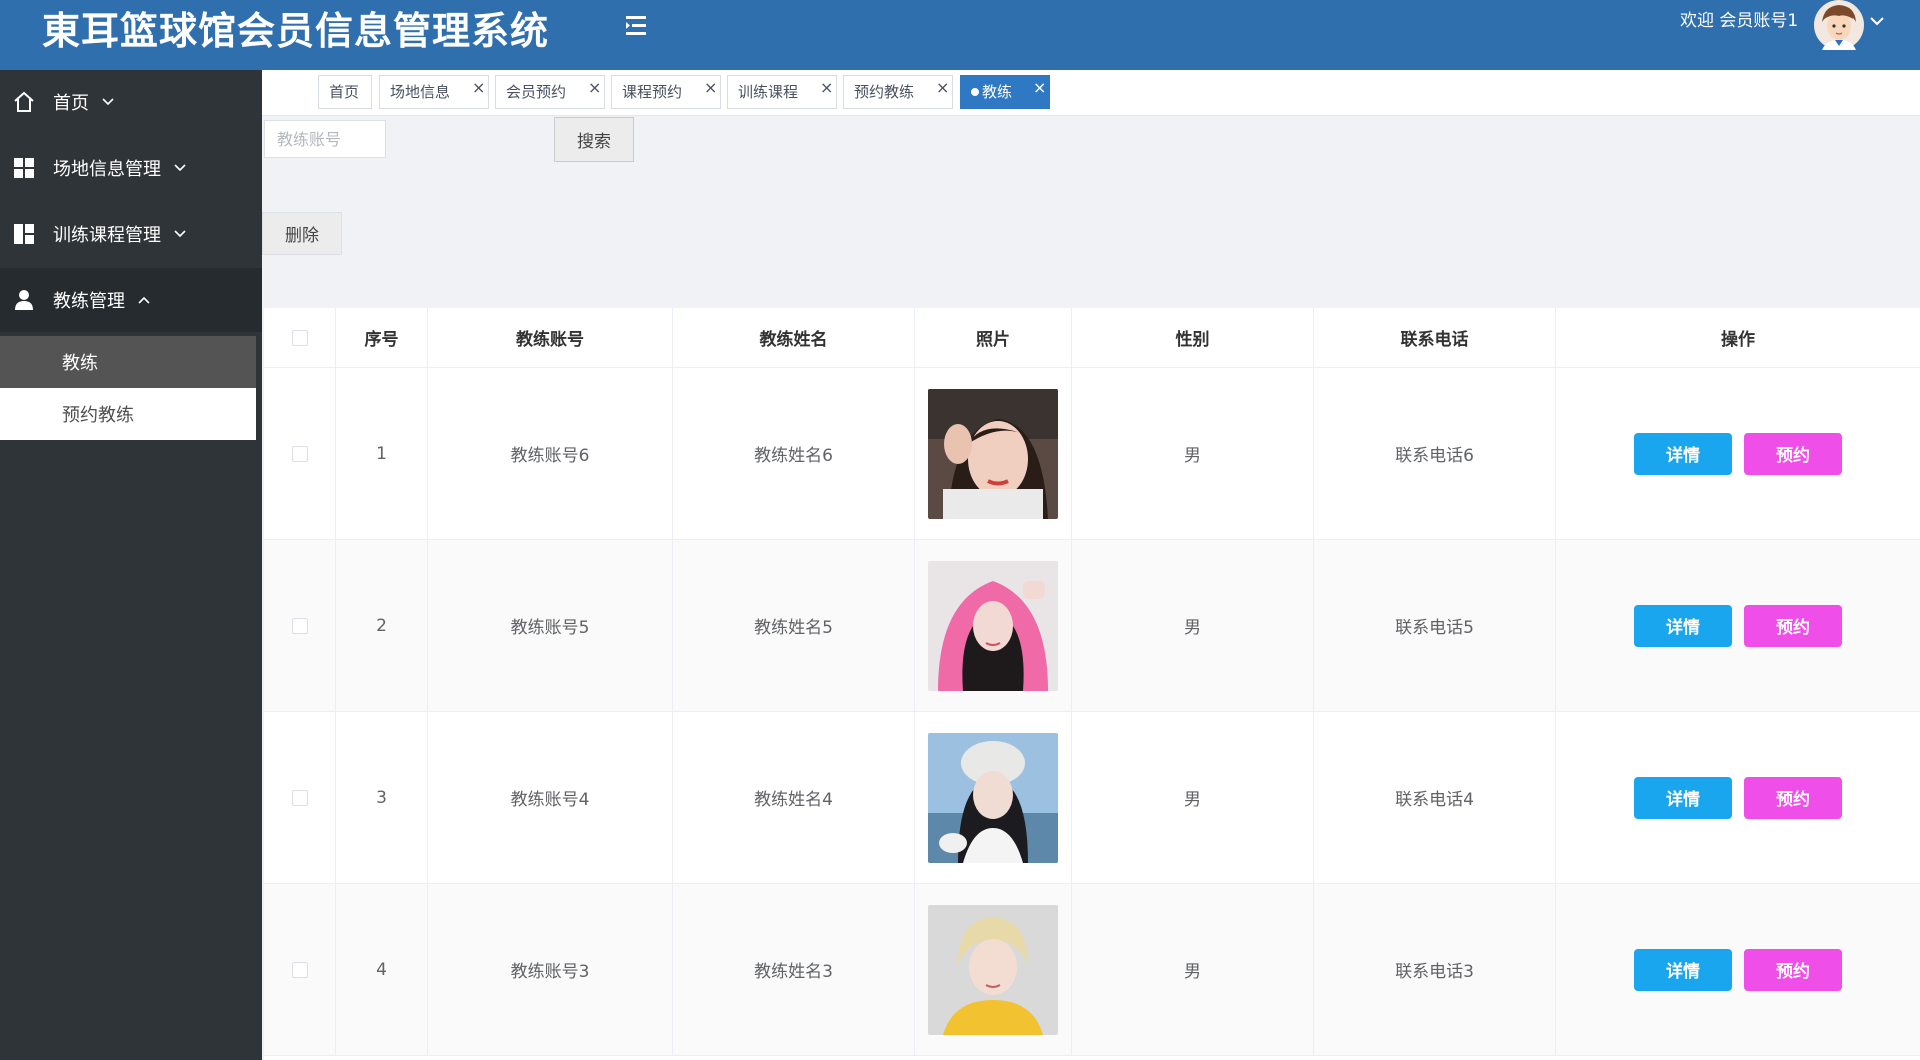  I want to click on submenu-item-label: 教练, so click(80, 363).